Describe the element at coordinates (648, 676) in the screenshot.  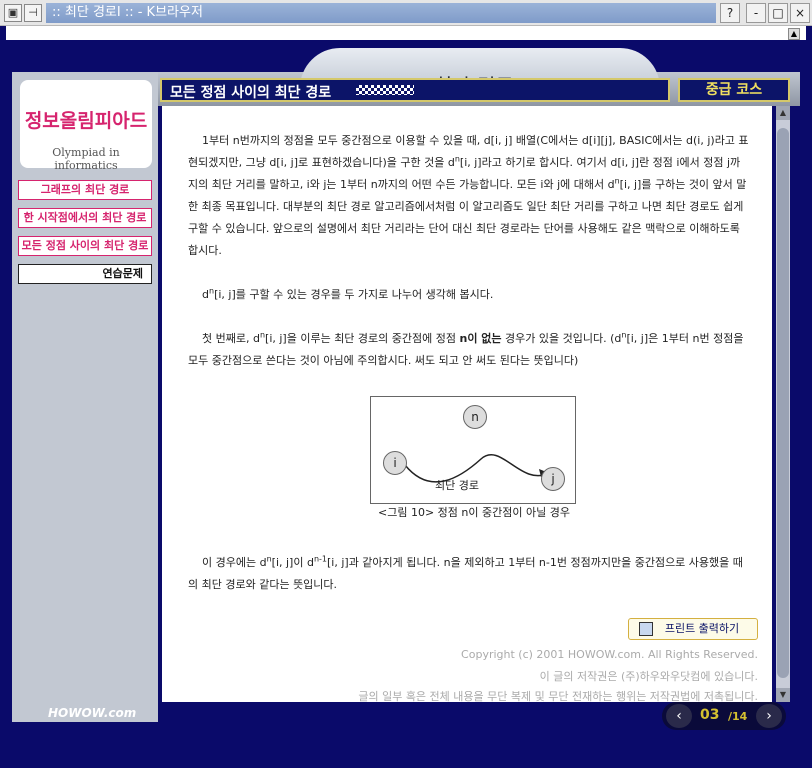
I see `copyright-line-2: 이 글의 저작권은 (주)하우와우닷컴에 있습니다.` at that location.